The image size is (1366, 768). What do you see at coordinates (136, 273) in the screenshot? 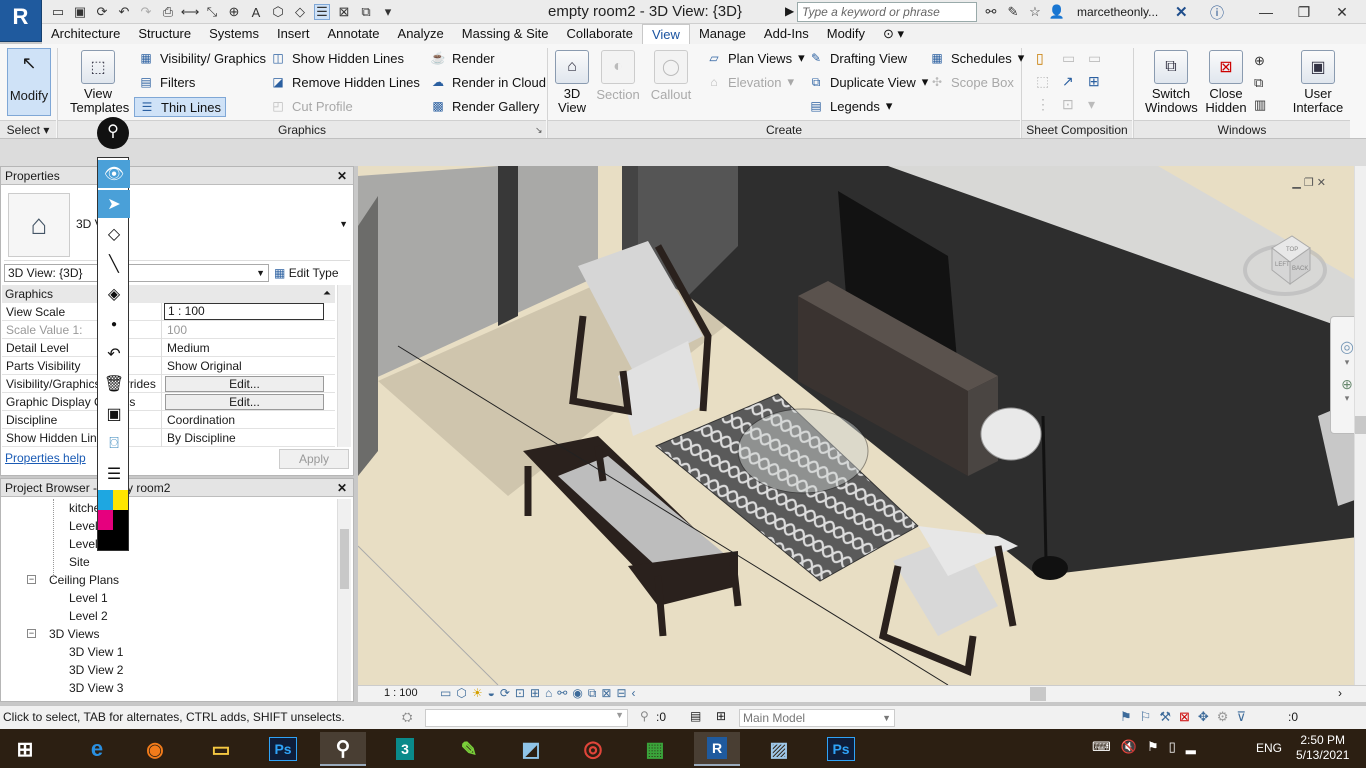
I see `instance-filter-select: 3D View: {3D} ▼` at bounding box center [136, 273].